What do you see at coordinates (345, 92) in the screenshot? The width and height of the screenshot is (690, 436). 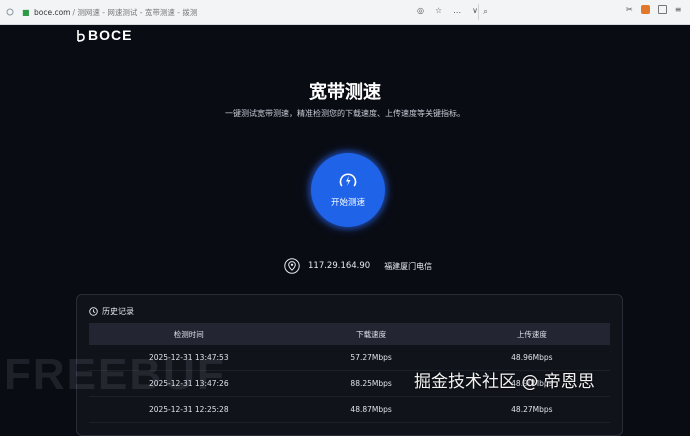 I see `page-title: 宽带测速` at bounding box center [345, 92].